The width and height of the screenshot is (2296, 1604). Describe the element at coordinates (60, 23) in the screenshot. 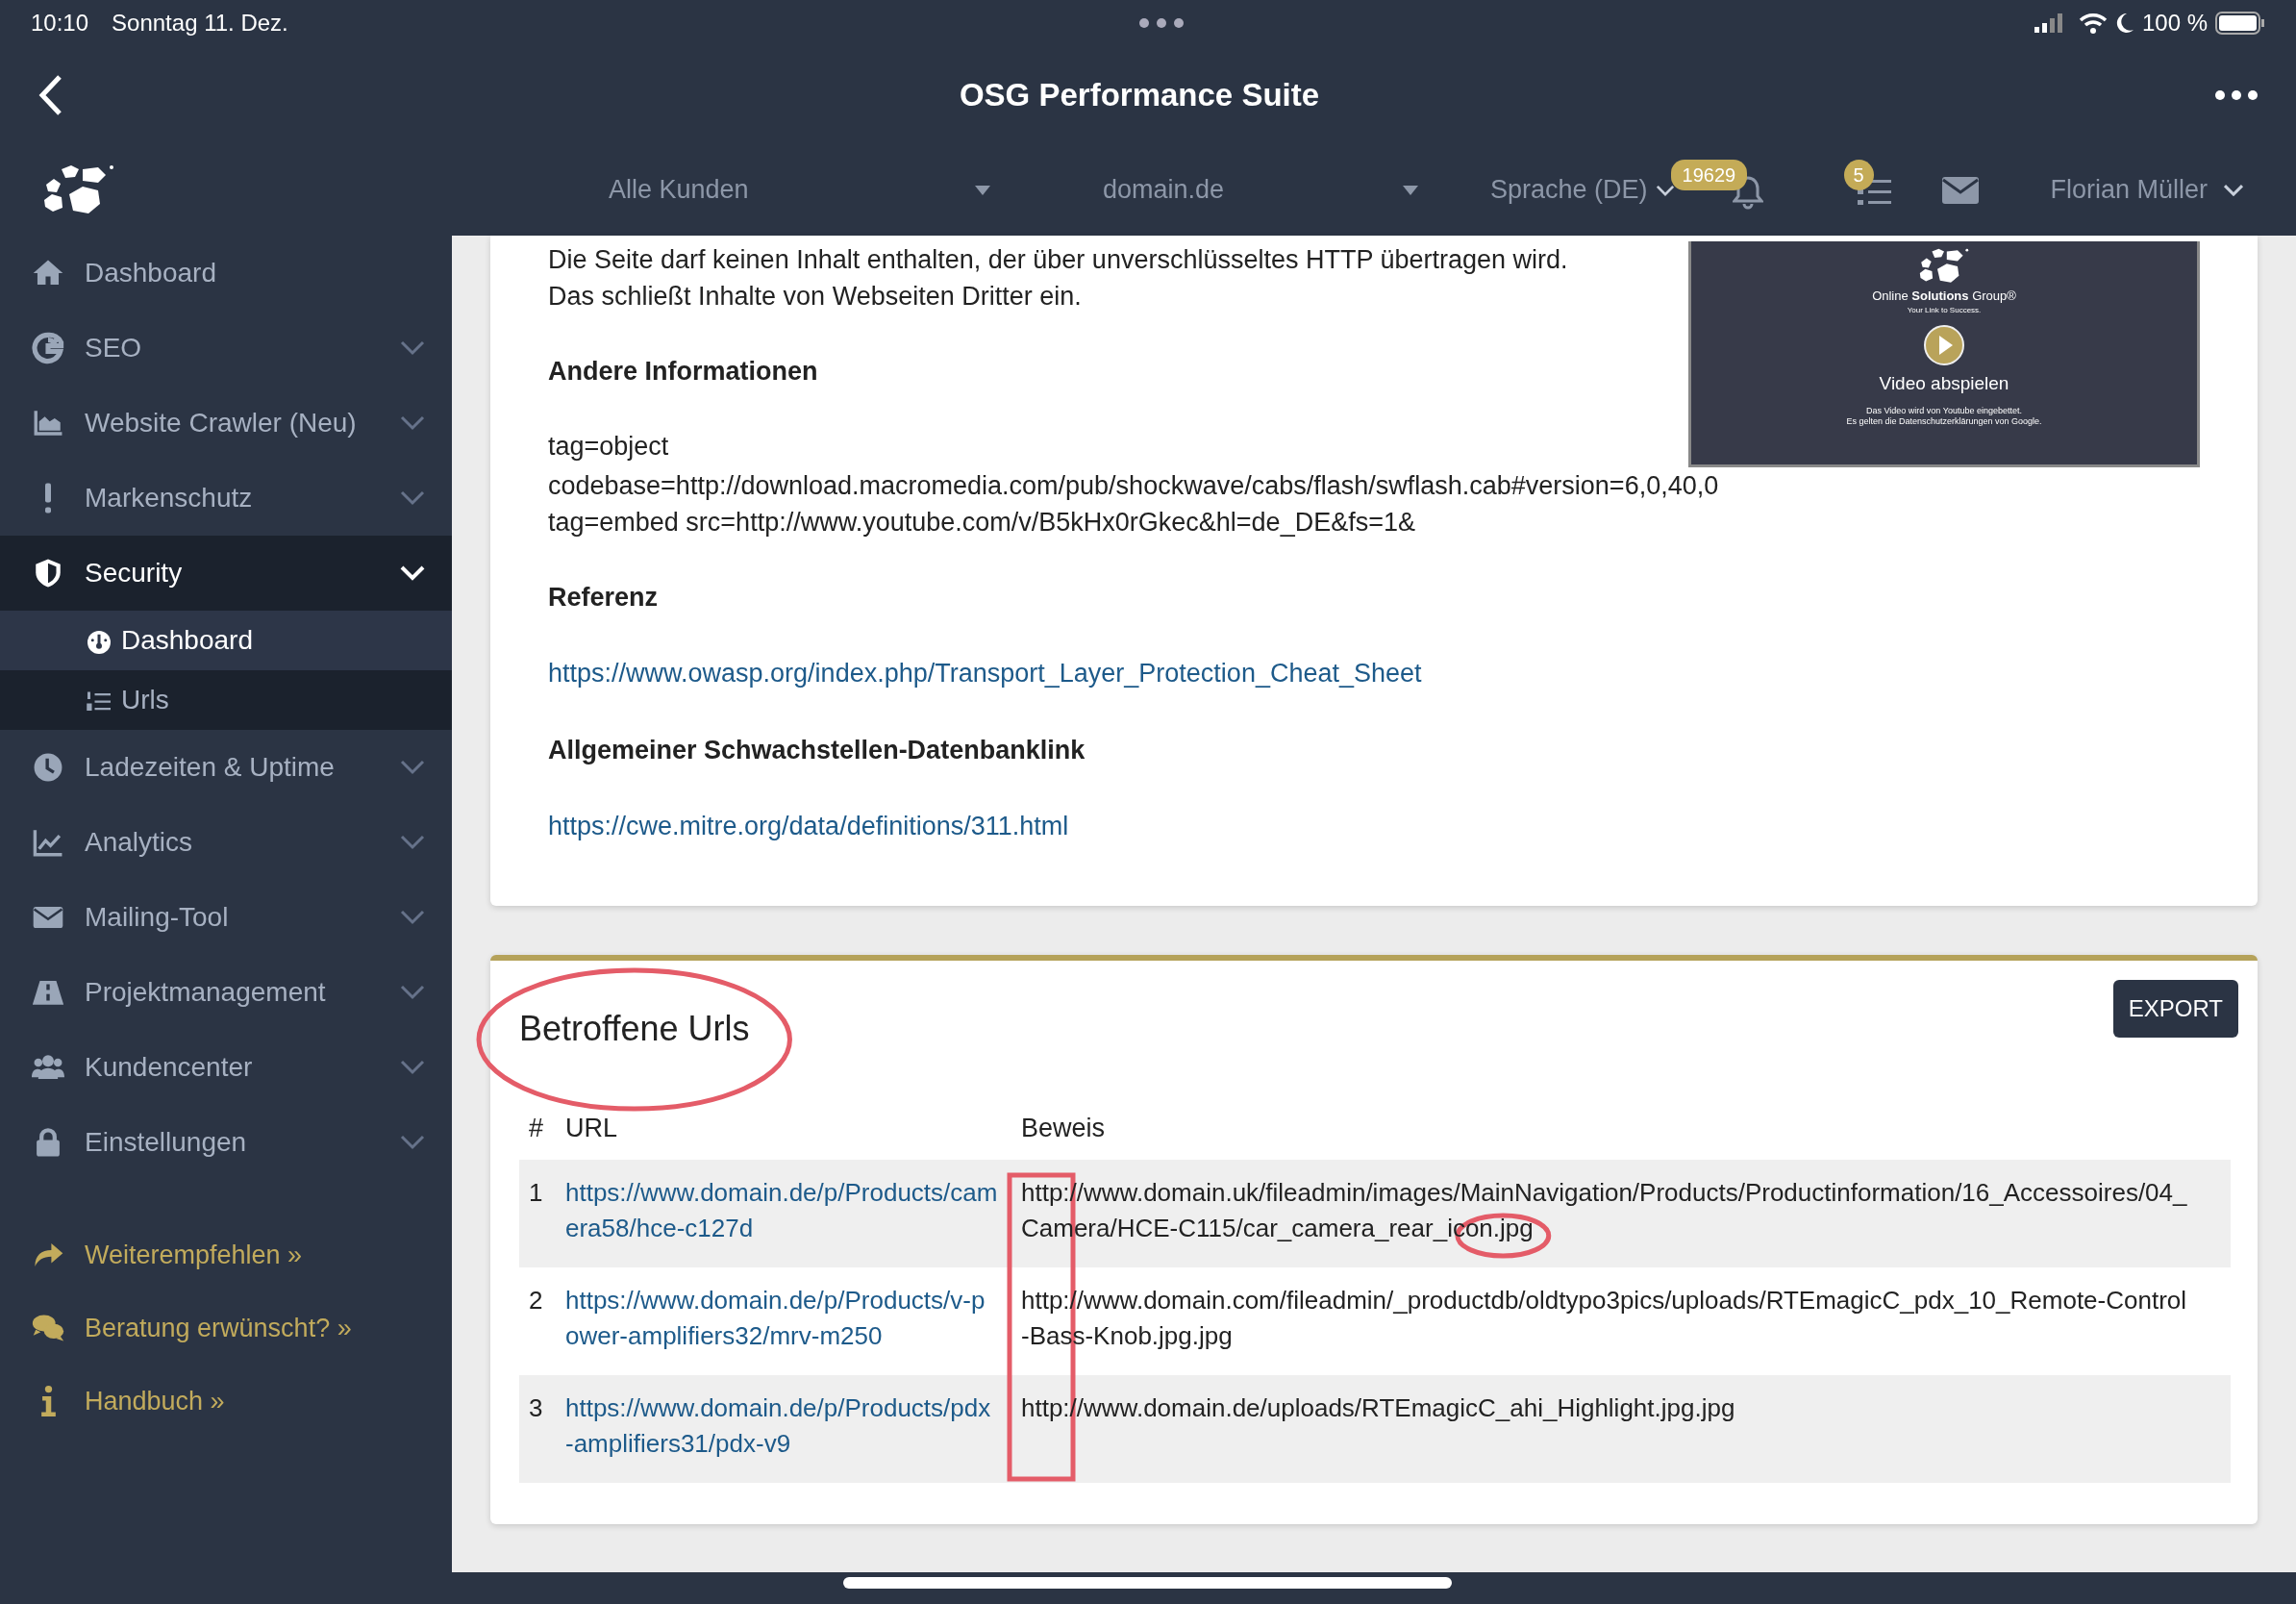

I see `status-time: 10:10` at that location.